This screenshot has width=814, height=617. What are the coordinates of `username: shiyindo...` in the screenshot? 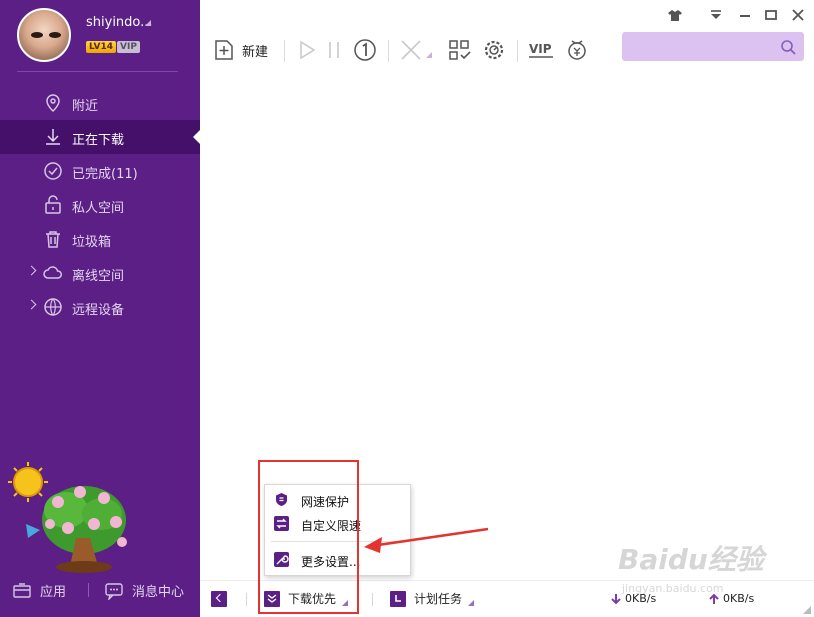 It's located at (119, 22).